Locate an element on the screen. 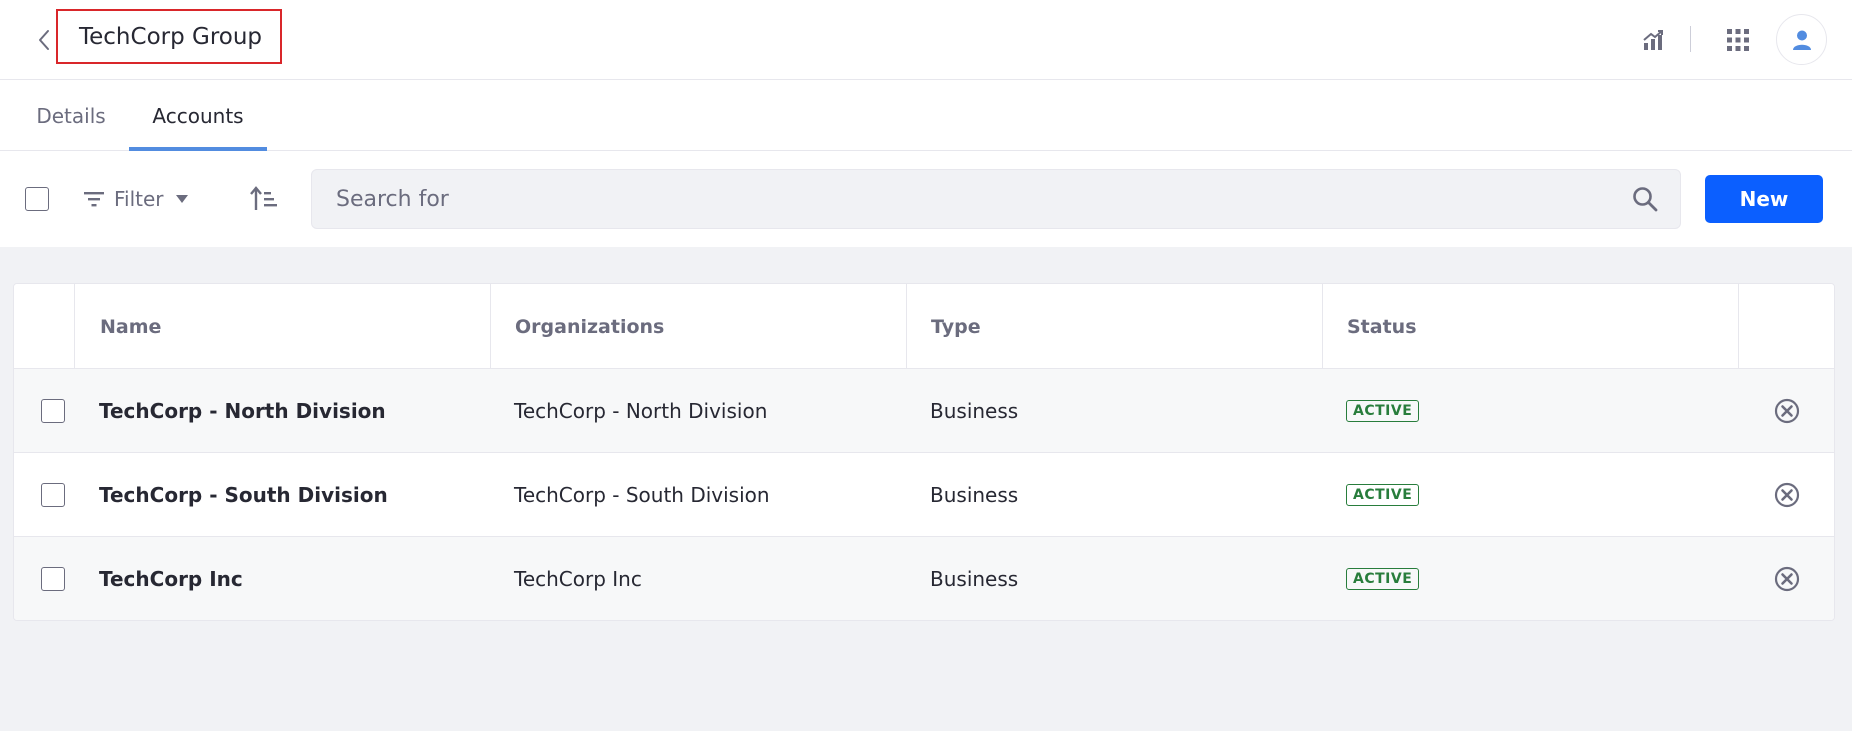 The image size is (1852, 731). management-toolbar: Filter New is located at coordinates (926, 199).